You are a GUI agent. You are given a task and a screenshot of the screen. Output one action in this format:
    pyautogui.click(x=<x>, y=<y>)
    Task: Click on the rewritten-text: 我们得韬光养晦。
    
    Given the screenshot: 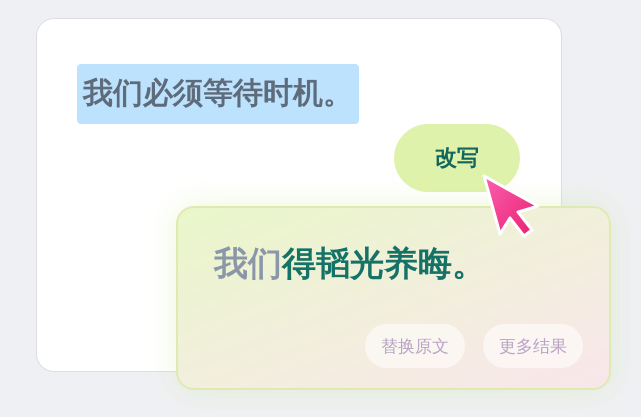 What is the action you would take?
    pyautogui.click(x=350, y=264)
    